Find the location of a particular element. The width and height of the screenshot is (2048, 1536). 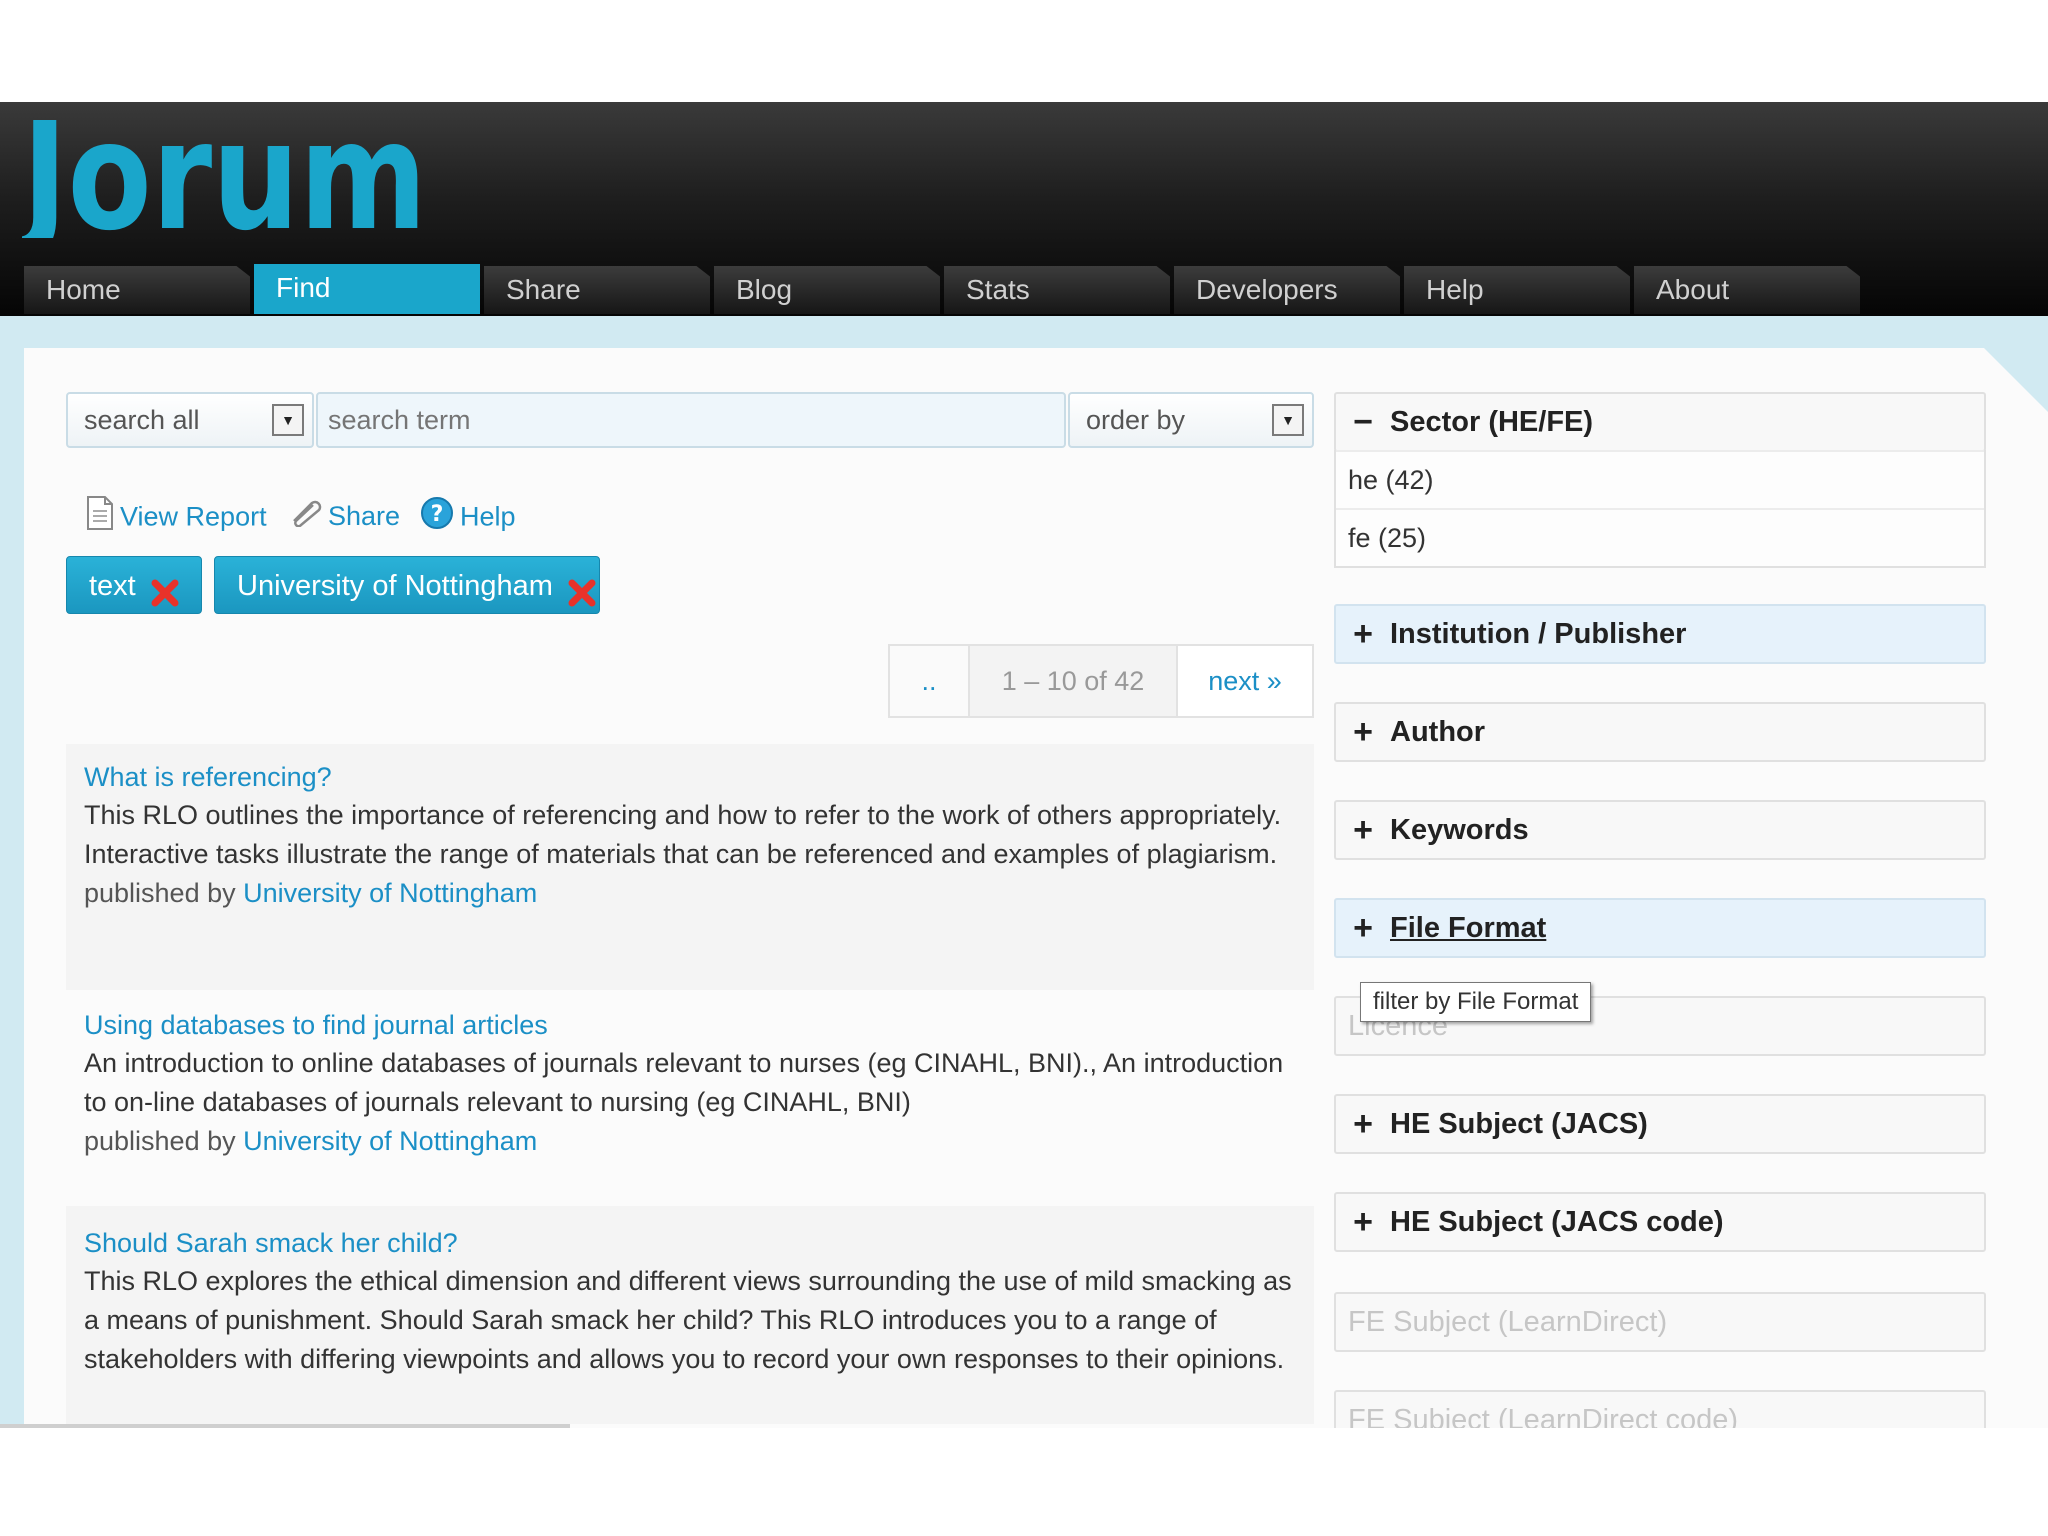

help-link: ? Help is located at coordinates (468, 516).